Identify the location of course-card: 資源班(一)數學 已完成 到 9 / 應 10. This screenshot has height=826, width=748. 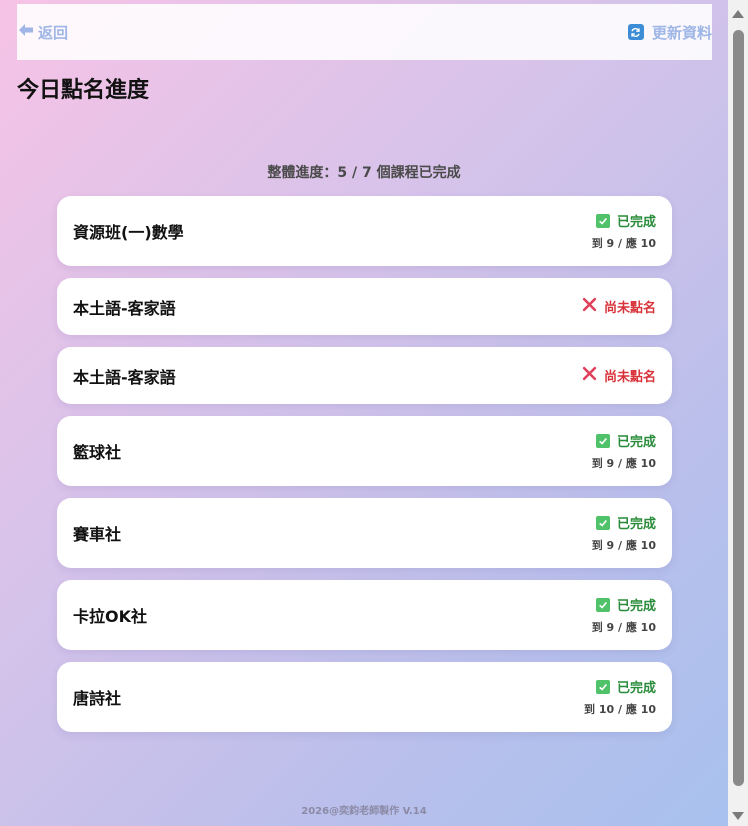
(364, 231).